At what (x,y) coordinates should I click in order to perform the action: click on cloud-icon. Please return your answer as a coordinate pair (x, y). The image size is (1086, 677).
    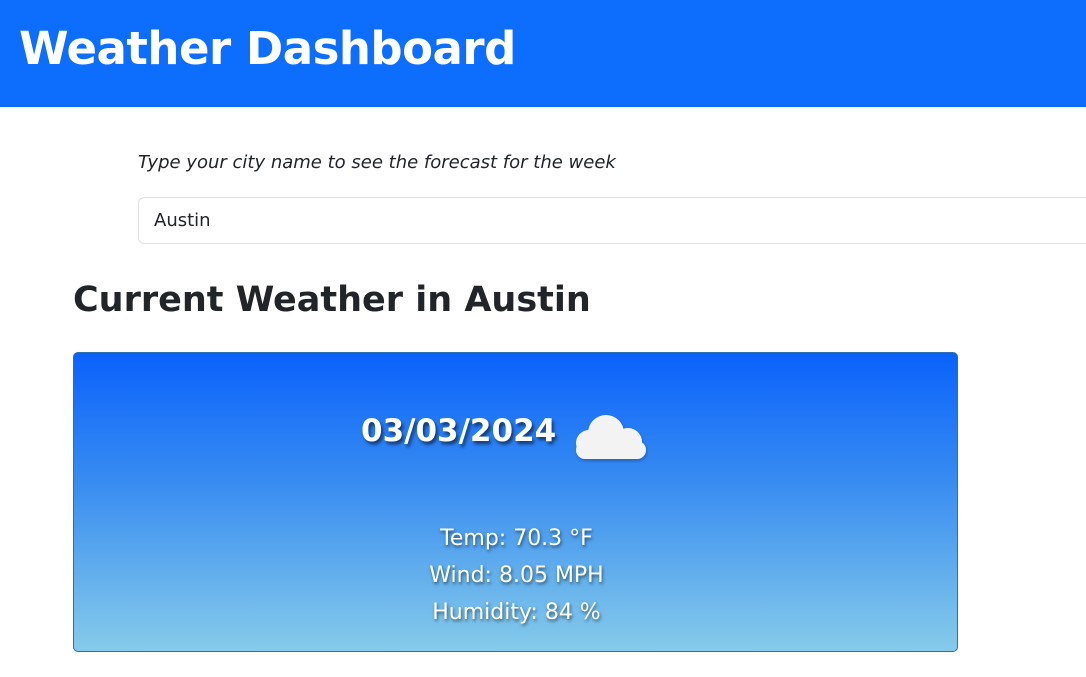
    Looking at the image, I should click on (611, 437).